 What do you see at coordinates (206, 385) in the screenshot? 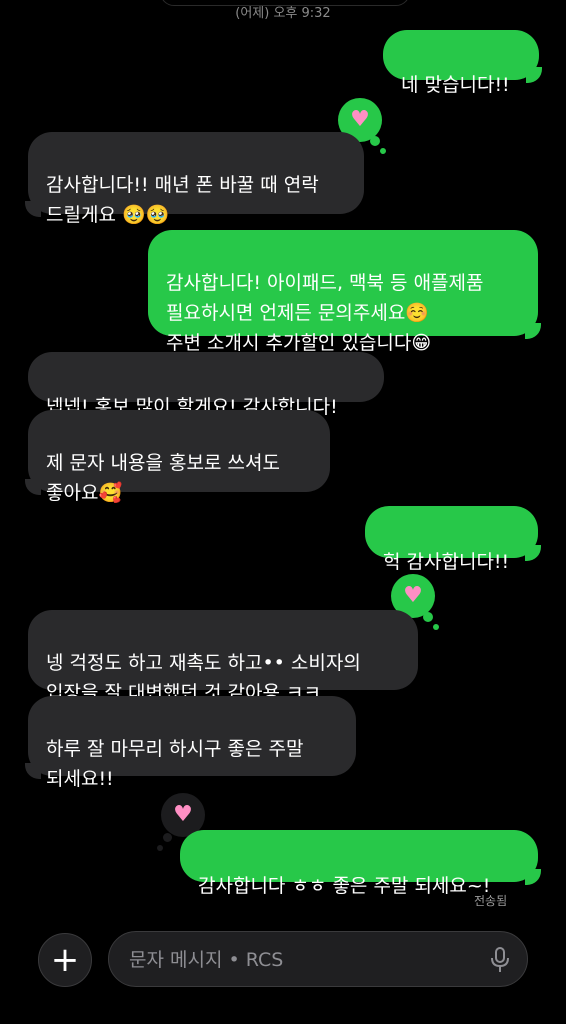
I see `message-bubble-incoming: 넵넵! 홍보 많이 할게요! 감사합니다!` at bounding box center [206, 385].